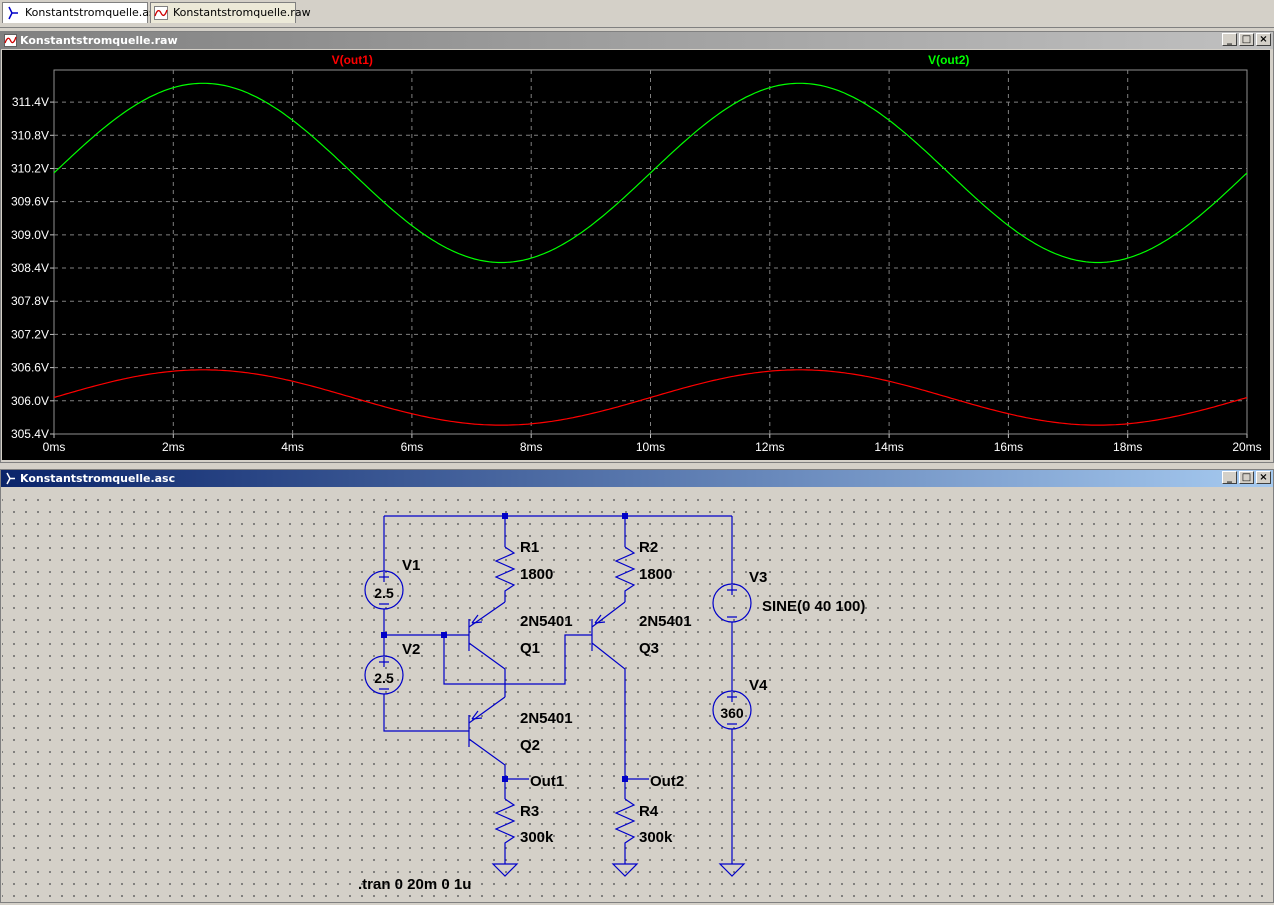 The height and width of the screenshot is (905, 1274). I want to click on x-tick-label: 4ms, so click(292, 447).